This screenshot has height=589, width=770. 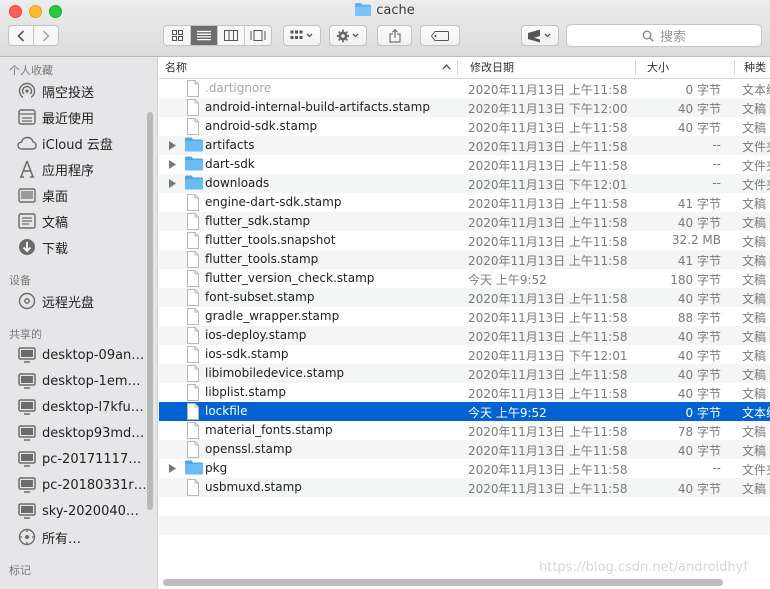 I want to click on folder-row: pkg 2020年11月13日 上午11:58 -- 文件夹, so click(x=464, y=468).